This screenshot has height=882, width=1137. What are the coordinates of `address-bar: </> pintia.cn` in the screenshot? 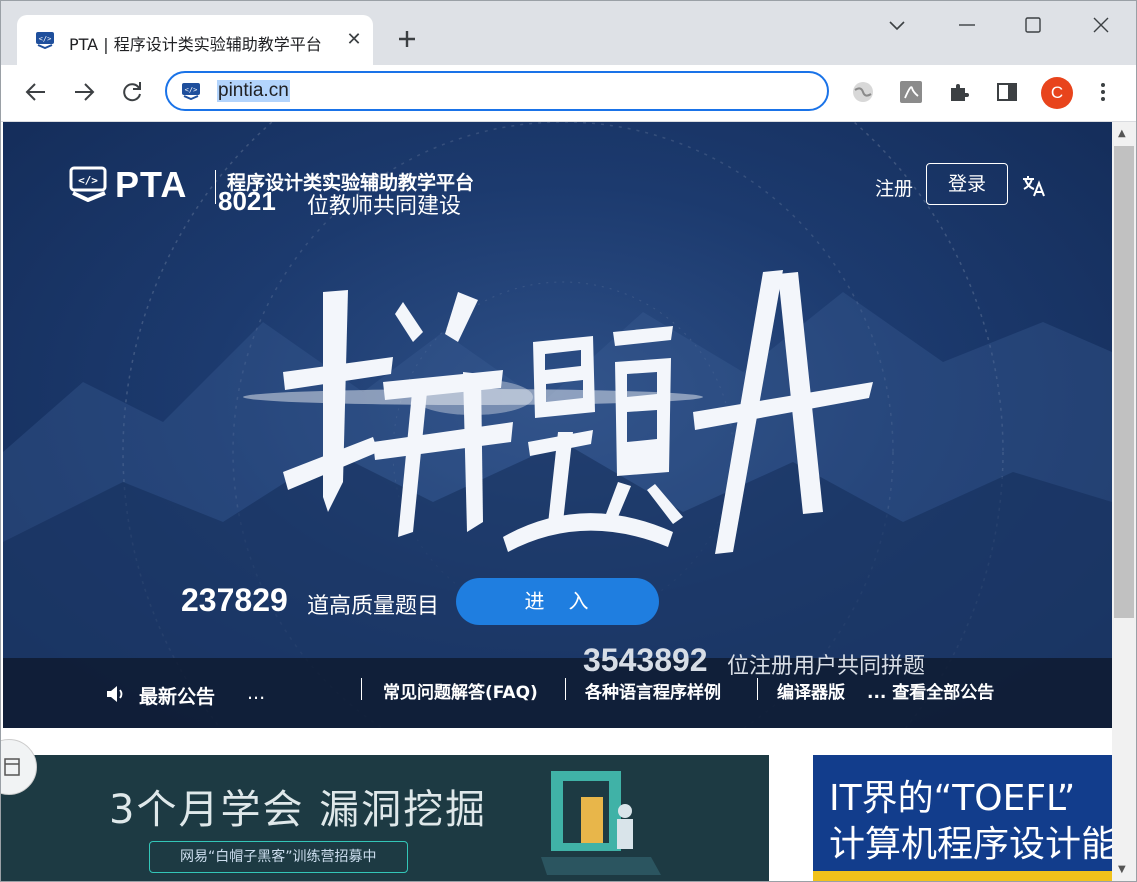 It's located at (497, 91).